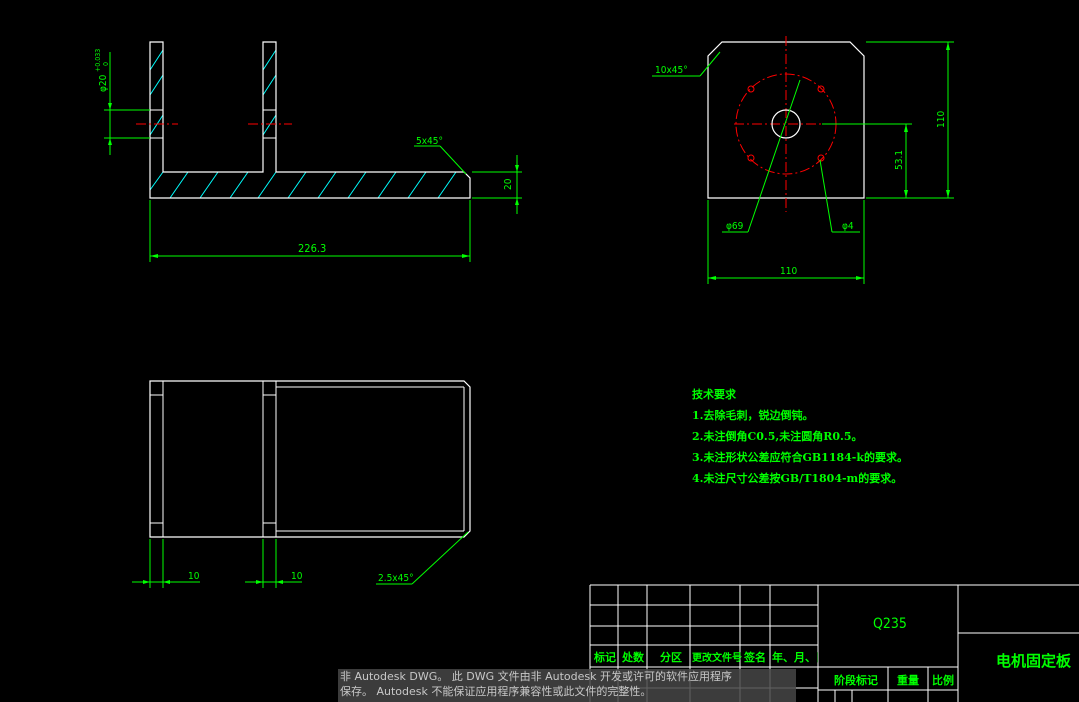 Image resolution: width=1079 pixels, height=702 pixels. I want to click on tech-requirement-item: 3.未注形状公差应符合GB1184-k的要求。, so click(800, 457).